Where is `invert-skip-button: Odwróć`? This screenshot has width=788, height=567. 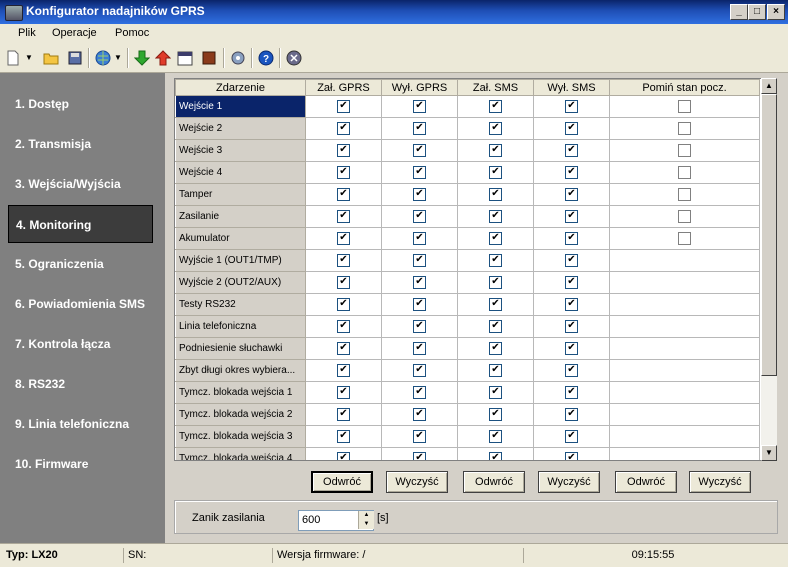
invert-skip-button: Odwróć is located at coordinates (646, 482).